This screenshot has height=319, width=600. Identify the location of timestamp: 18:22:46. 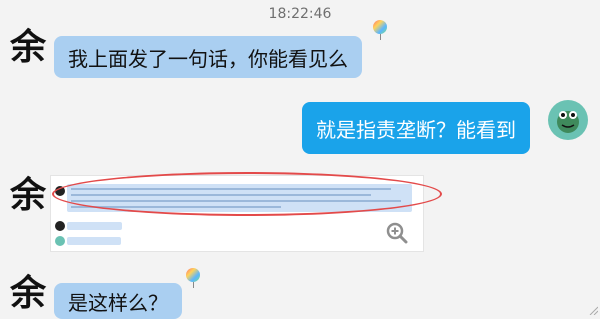
(300, 14).